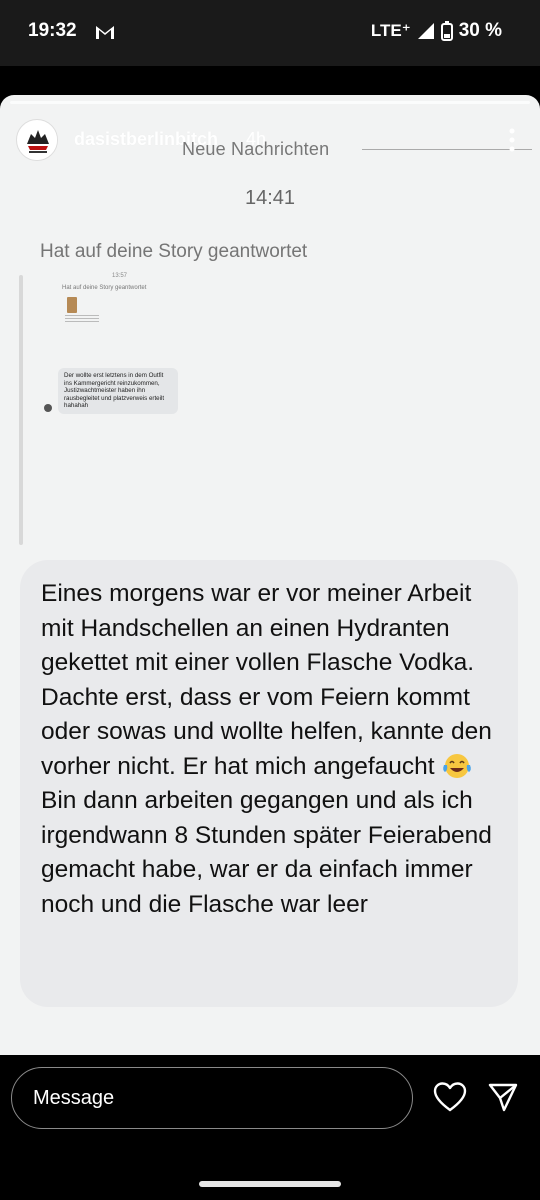 The width and height of the screenshot is (540, 1200). Describe the element at coordinates (270, 198) in the screenshot. I see `message-timestamp: 14:41` at that location.